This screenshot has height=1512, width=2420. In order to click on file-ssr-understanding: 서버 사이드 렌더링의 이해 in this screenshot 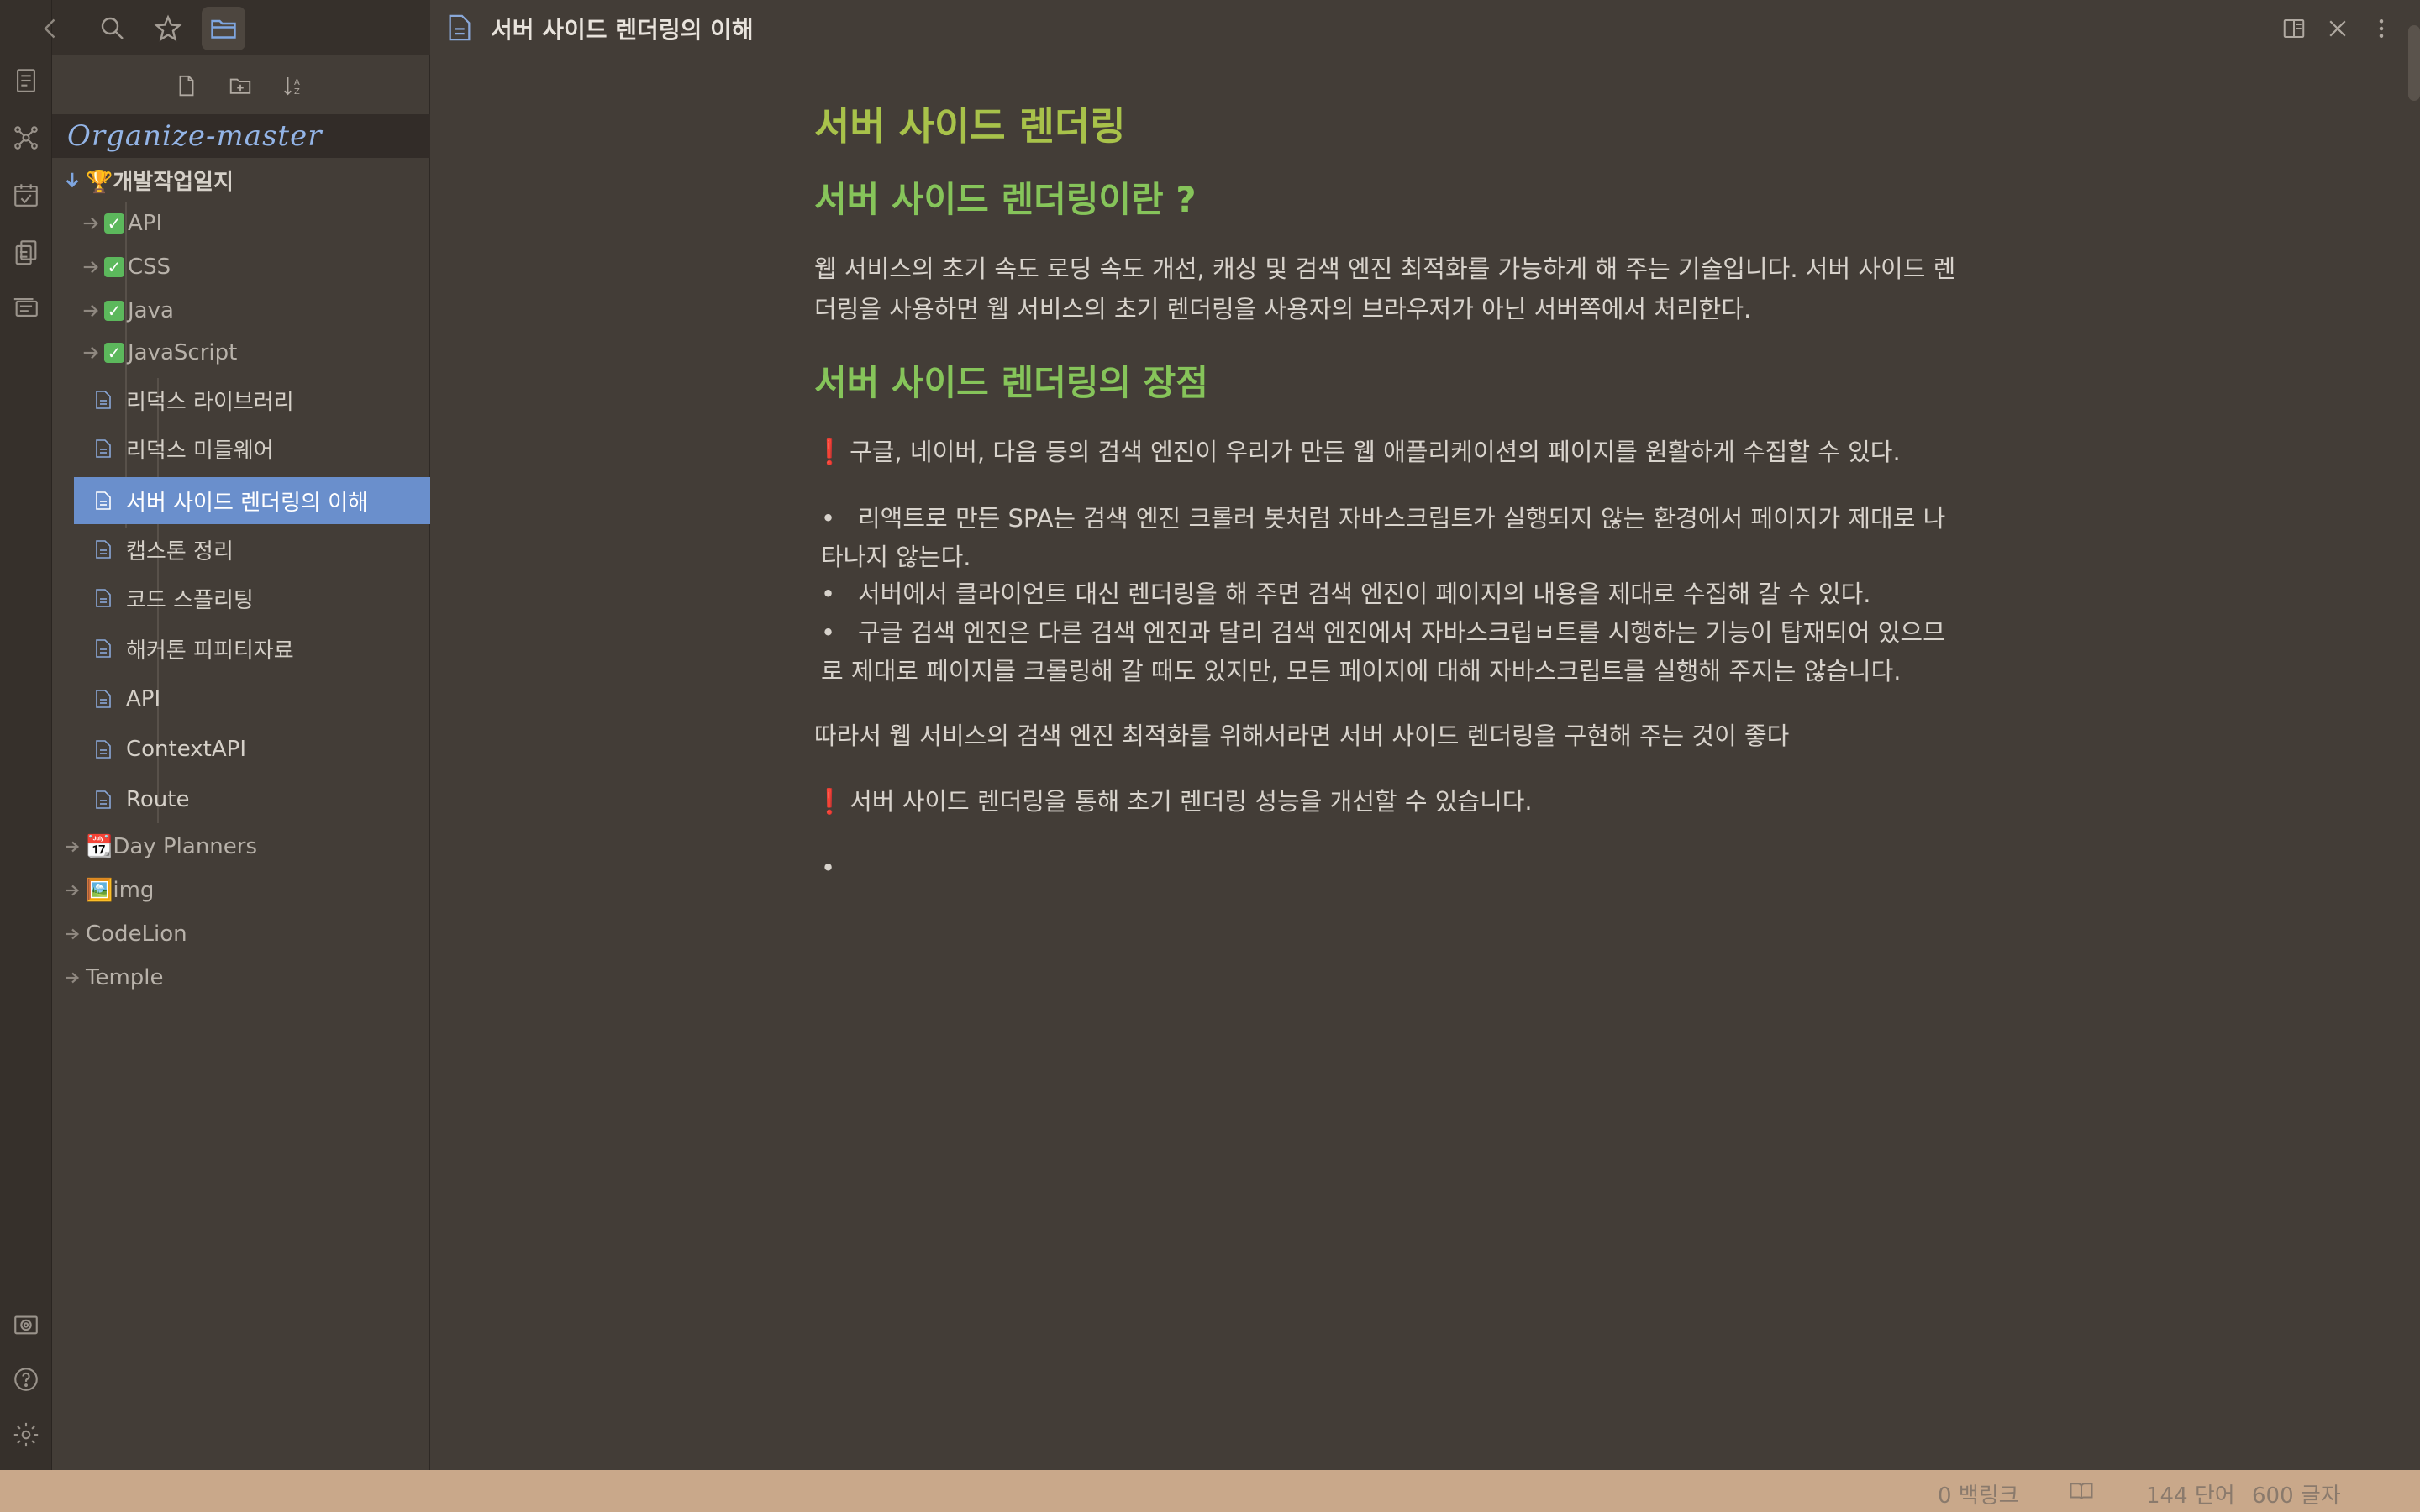, I will do `click(252, 500)`.